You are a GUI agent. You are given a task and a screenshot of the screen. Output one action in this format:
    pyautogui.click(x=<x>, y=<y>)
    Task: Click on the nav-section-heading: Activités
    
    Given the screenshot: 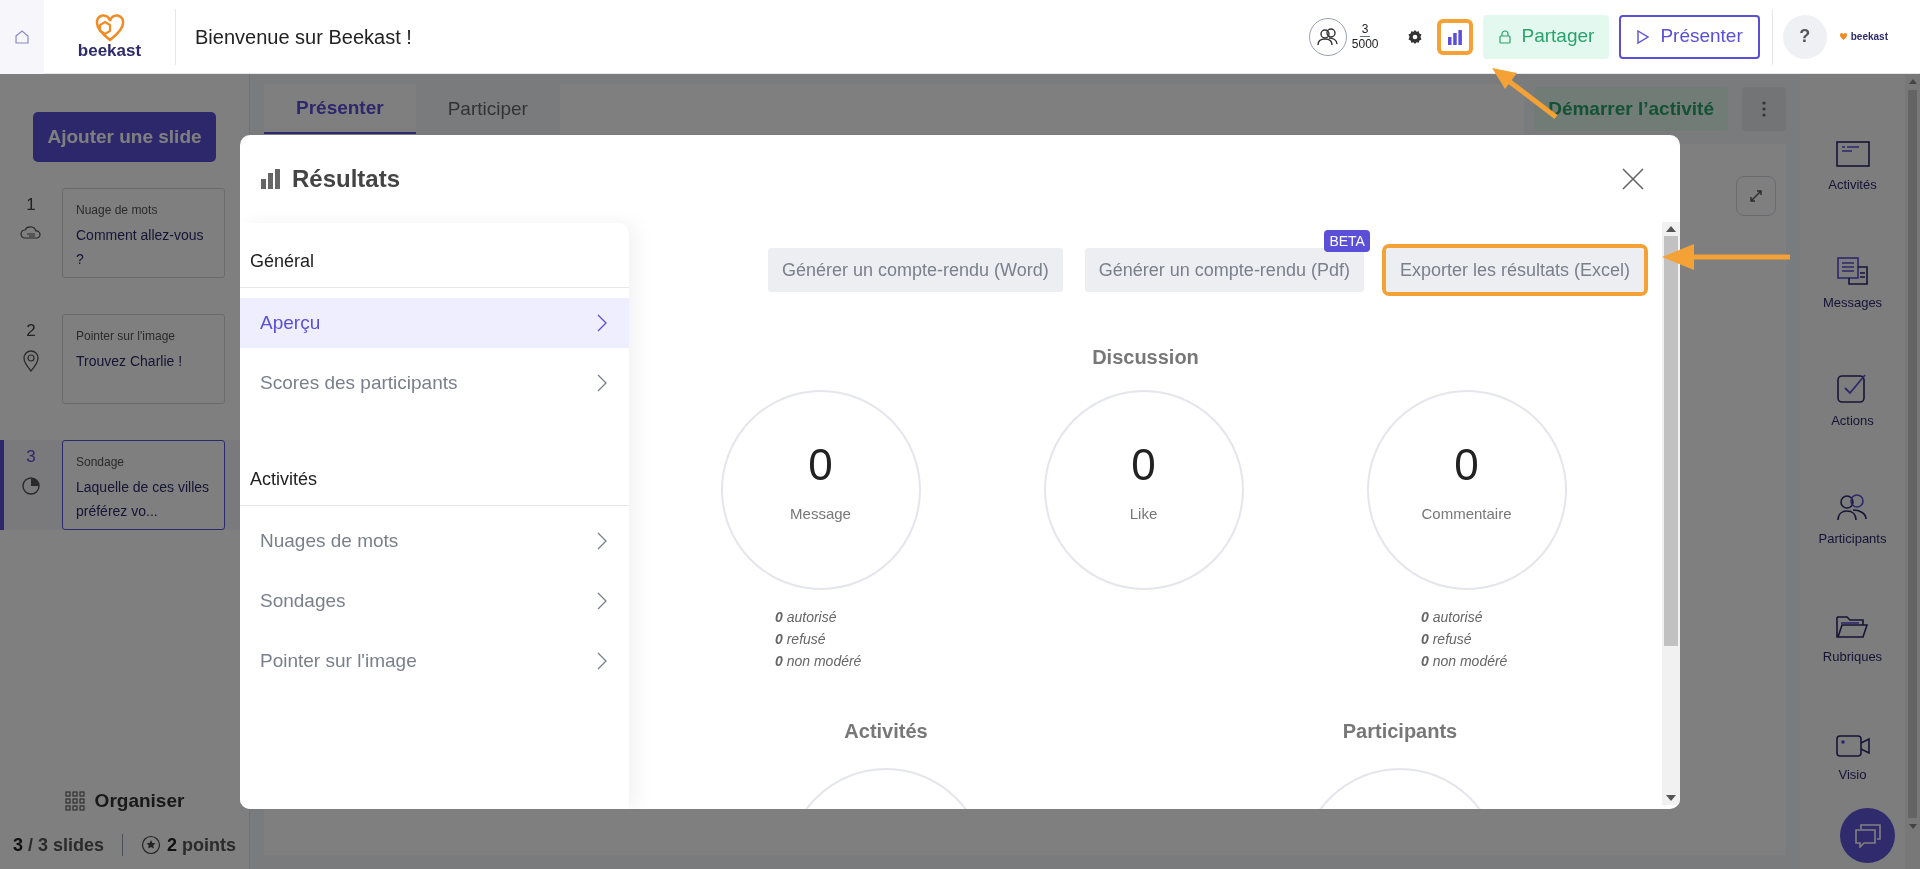 What is the action you would take?
    pyautogui.click(x=434, y=476)
    